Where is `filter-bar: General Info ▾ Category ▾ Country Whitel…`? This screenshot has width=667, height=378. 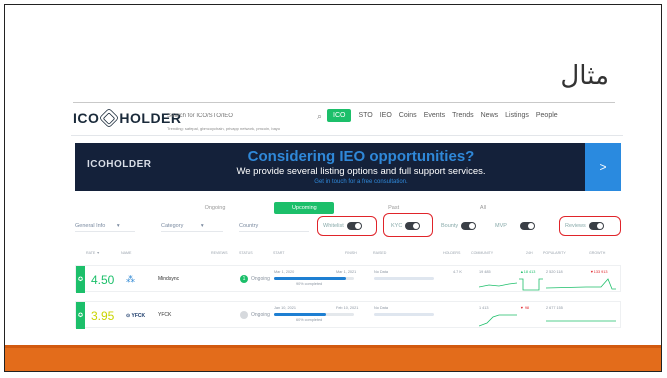
filter-bar: General Info ▾ Category ▾ Country Whitel… is located at coordinates (348, 225).